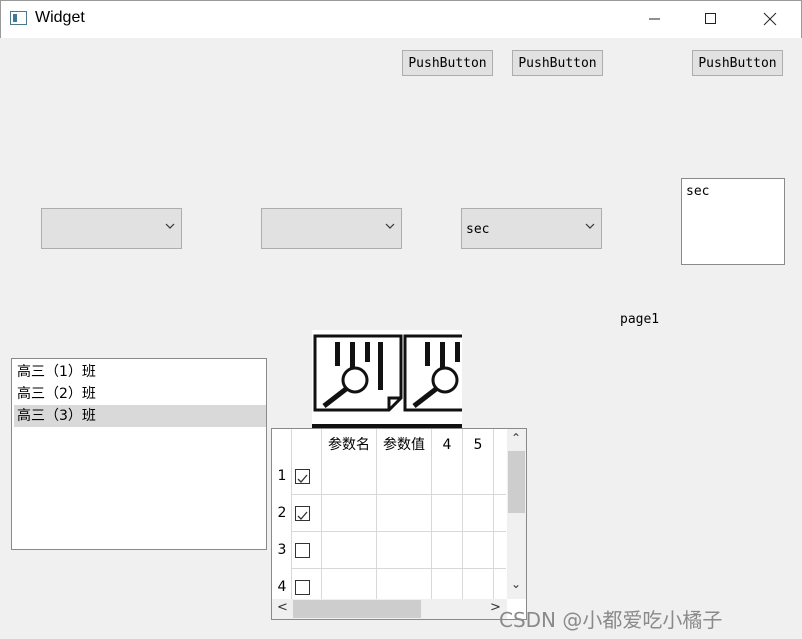 Image resolution: width=802 pixels, height=639 pixels. Describe the element at coordinates (531, 228) in the screenshot. I see `combo-box-3: sec` at that location.